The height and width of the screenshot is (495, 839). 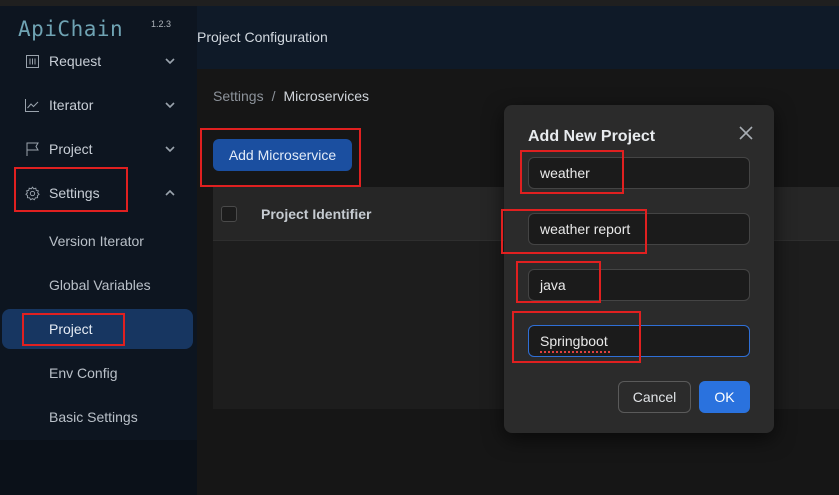 What do you see at coordinates (639, 173) in the screenshot?
I see `project-identifier-input: weather` at bounding box center [639, 173].